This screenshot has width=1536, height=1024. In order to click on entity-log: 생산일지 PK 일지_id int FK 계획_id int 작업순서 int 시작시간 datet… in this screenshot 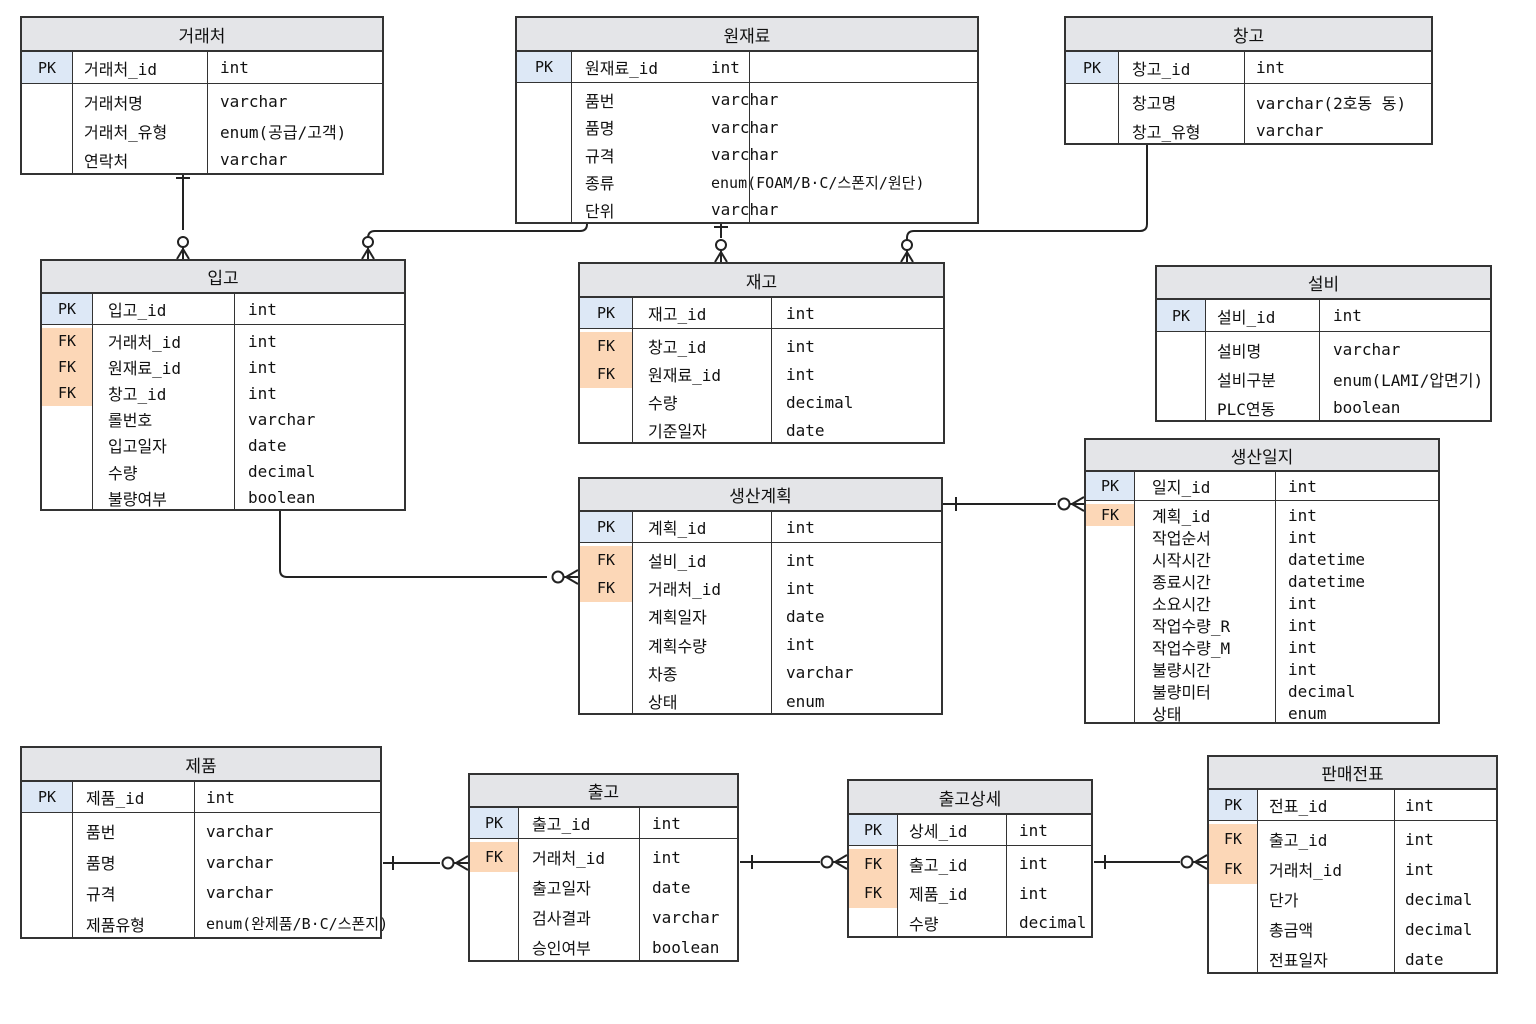, I will do `click(1262, 581)`.